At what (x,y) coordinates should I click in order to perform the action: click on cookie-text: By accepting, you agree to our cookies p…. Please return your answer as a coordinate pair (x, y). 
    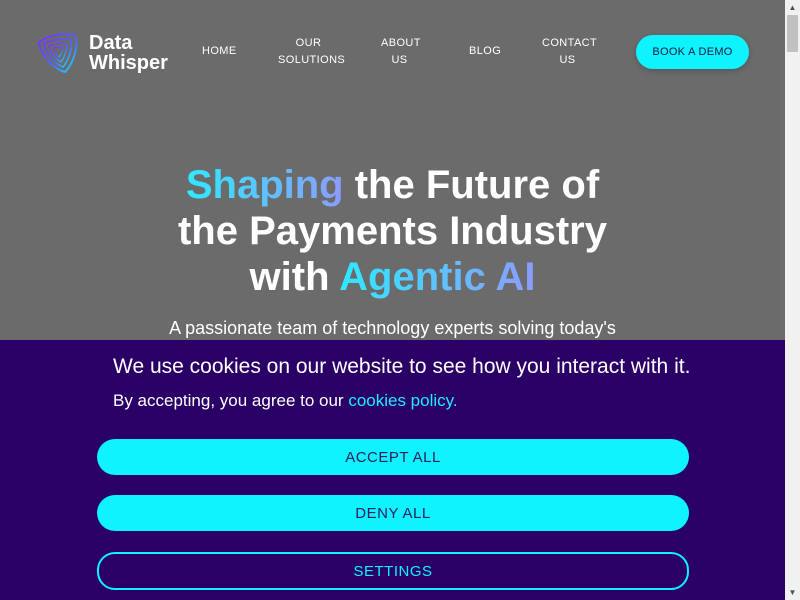
    Looking at the image, I should click on (285, 401).